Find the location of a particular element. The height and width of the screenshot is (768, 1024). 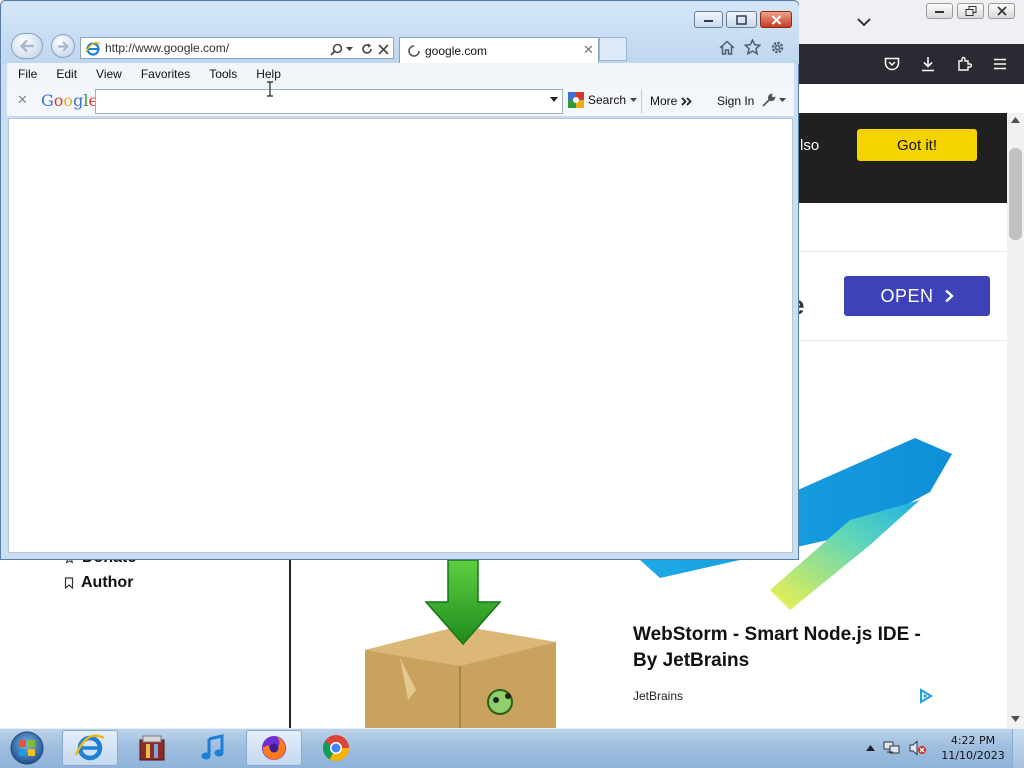

sidebar-link-label: Author is located at coordinates (107, 582).